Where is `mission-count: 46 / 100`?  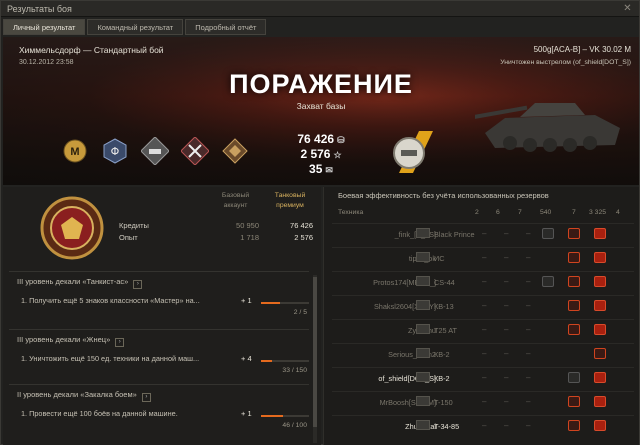 mission-count: 46 / 100 is located at coordinates (294, 425).